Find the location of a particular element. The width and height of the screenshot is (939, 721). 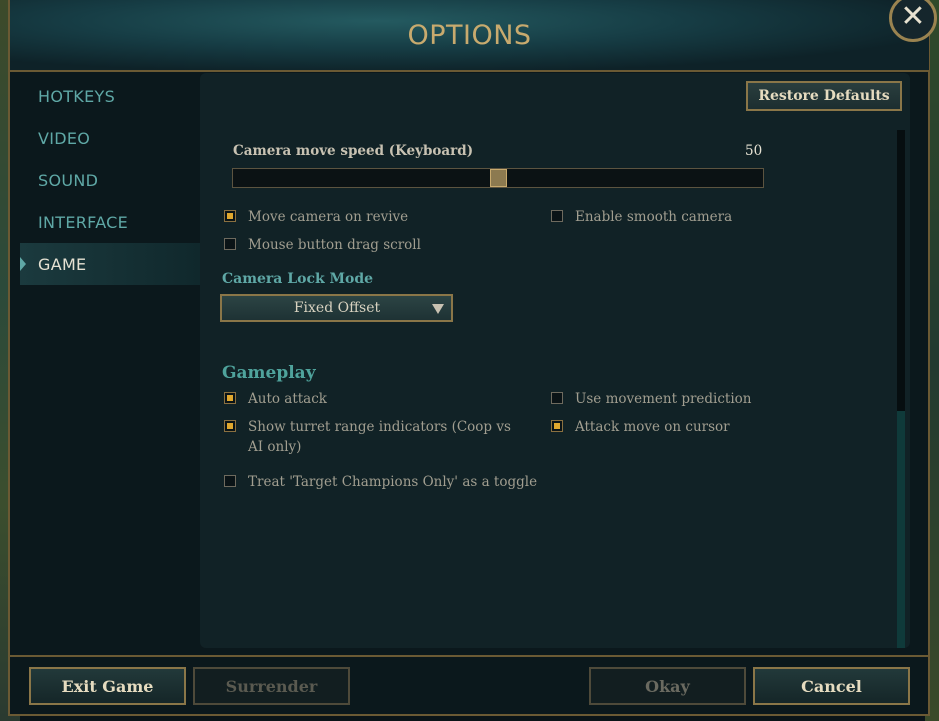

mouse-drag-scroll-label: Mouse button drag scroll is located at coordinates (334, 245).